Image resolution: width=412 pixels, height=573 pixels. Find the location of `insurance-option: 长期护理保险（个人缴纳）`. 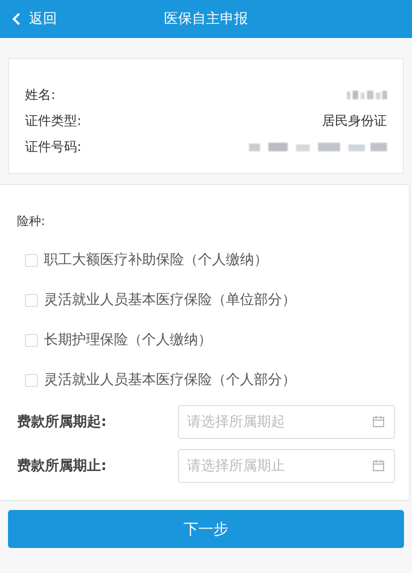

insurance-option: 长期护理保险（个人缴纳） is located at coordinates (217, 340).